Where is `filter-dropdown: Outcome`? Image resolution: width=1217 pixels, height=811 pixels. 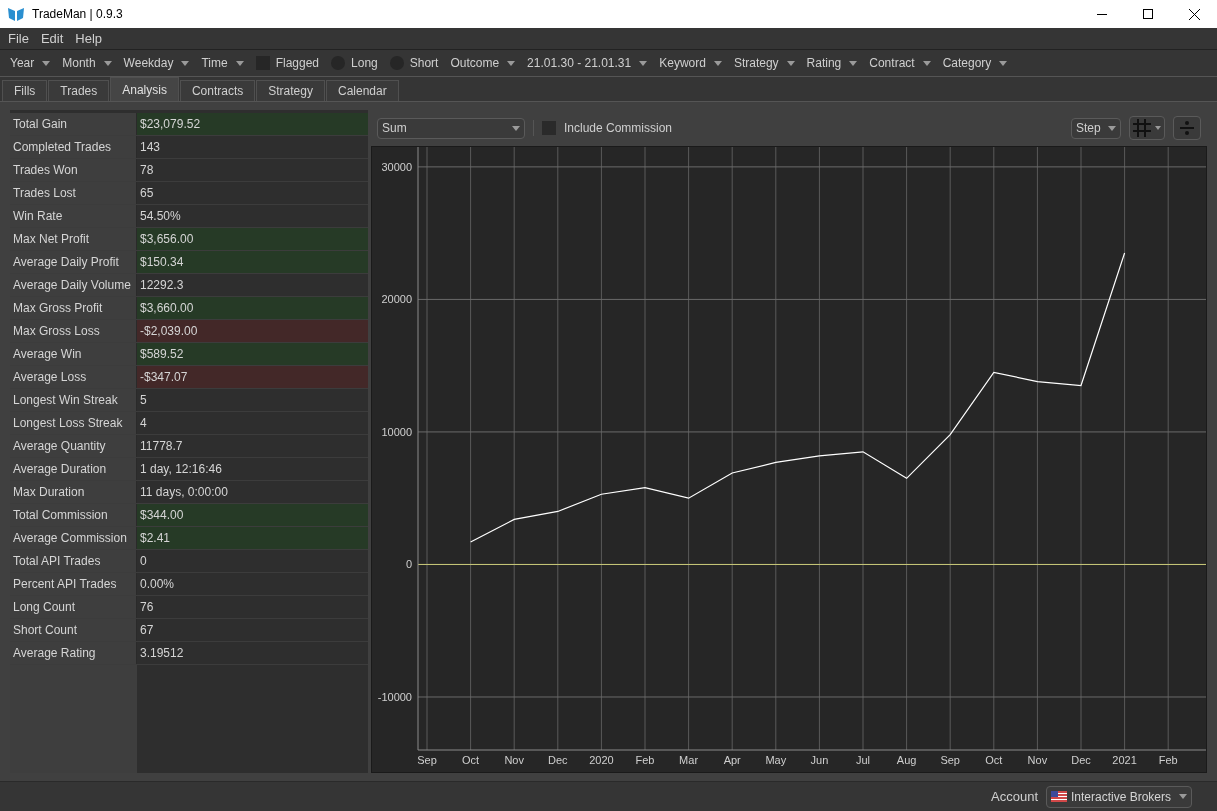 filter-dropdown: Outcome is located at coordinates (483, 63).